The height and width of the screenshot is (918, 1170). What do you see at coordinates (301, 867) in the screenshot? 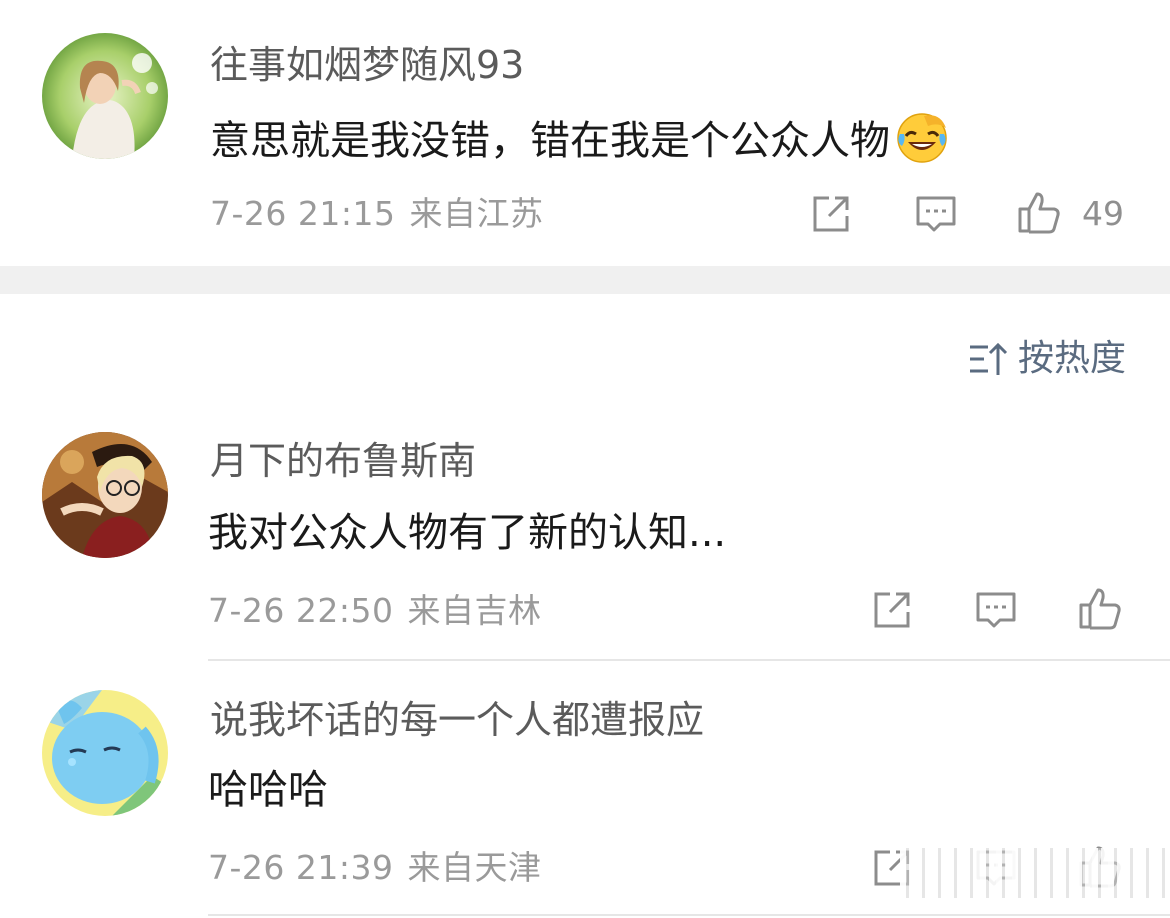
I see `comment-date: 7-26 21:39` at bounding box center [301, 867].